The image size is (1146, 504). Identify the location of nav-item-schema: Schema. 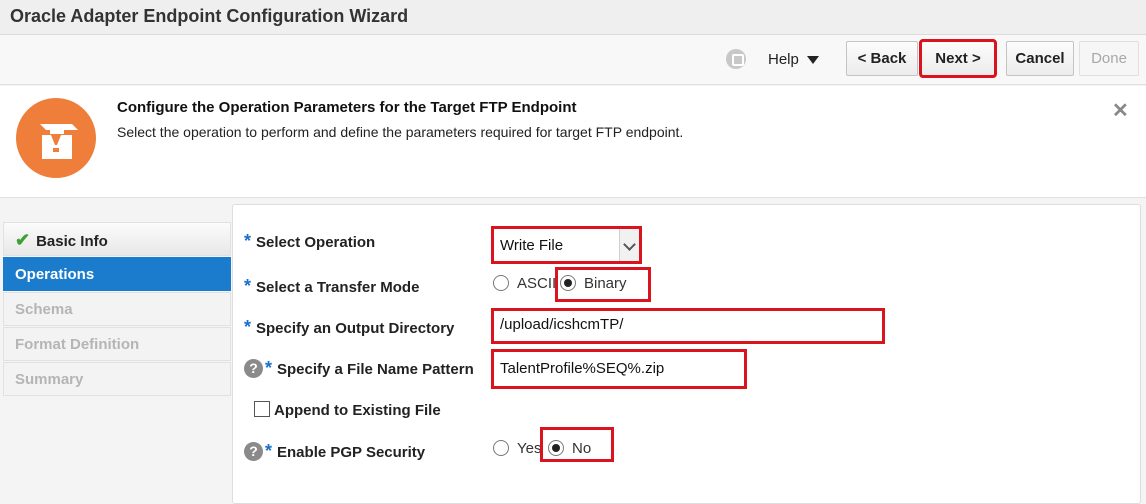
(117, 309).